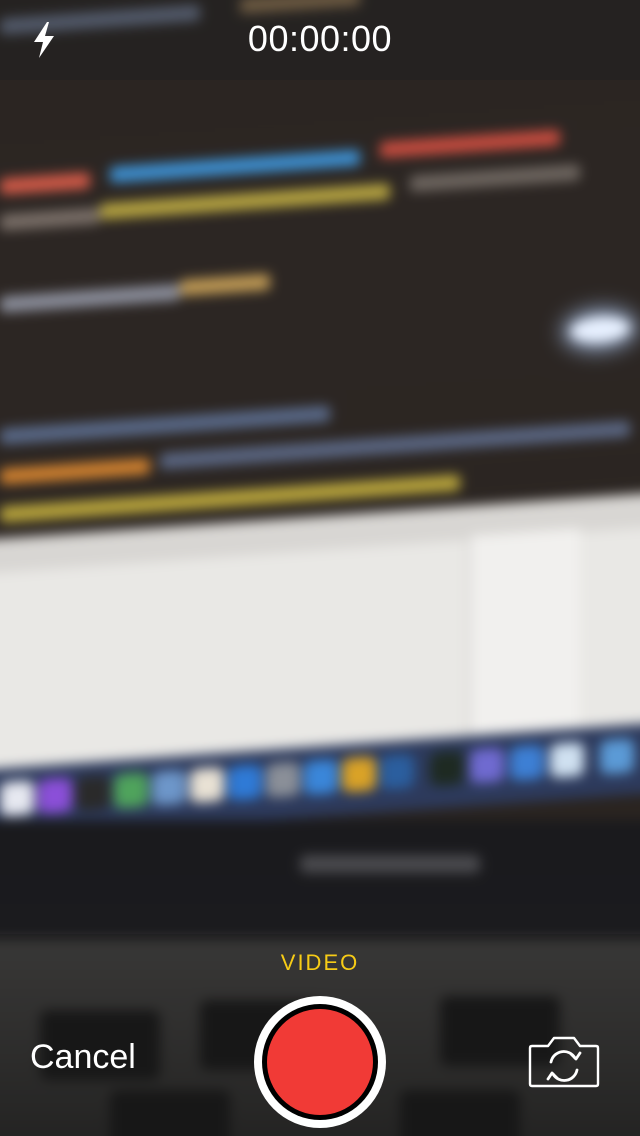  I want to click on camera-flip-icon, so click(564, 1062).